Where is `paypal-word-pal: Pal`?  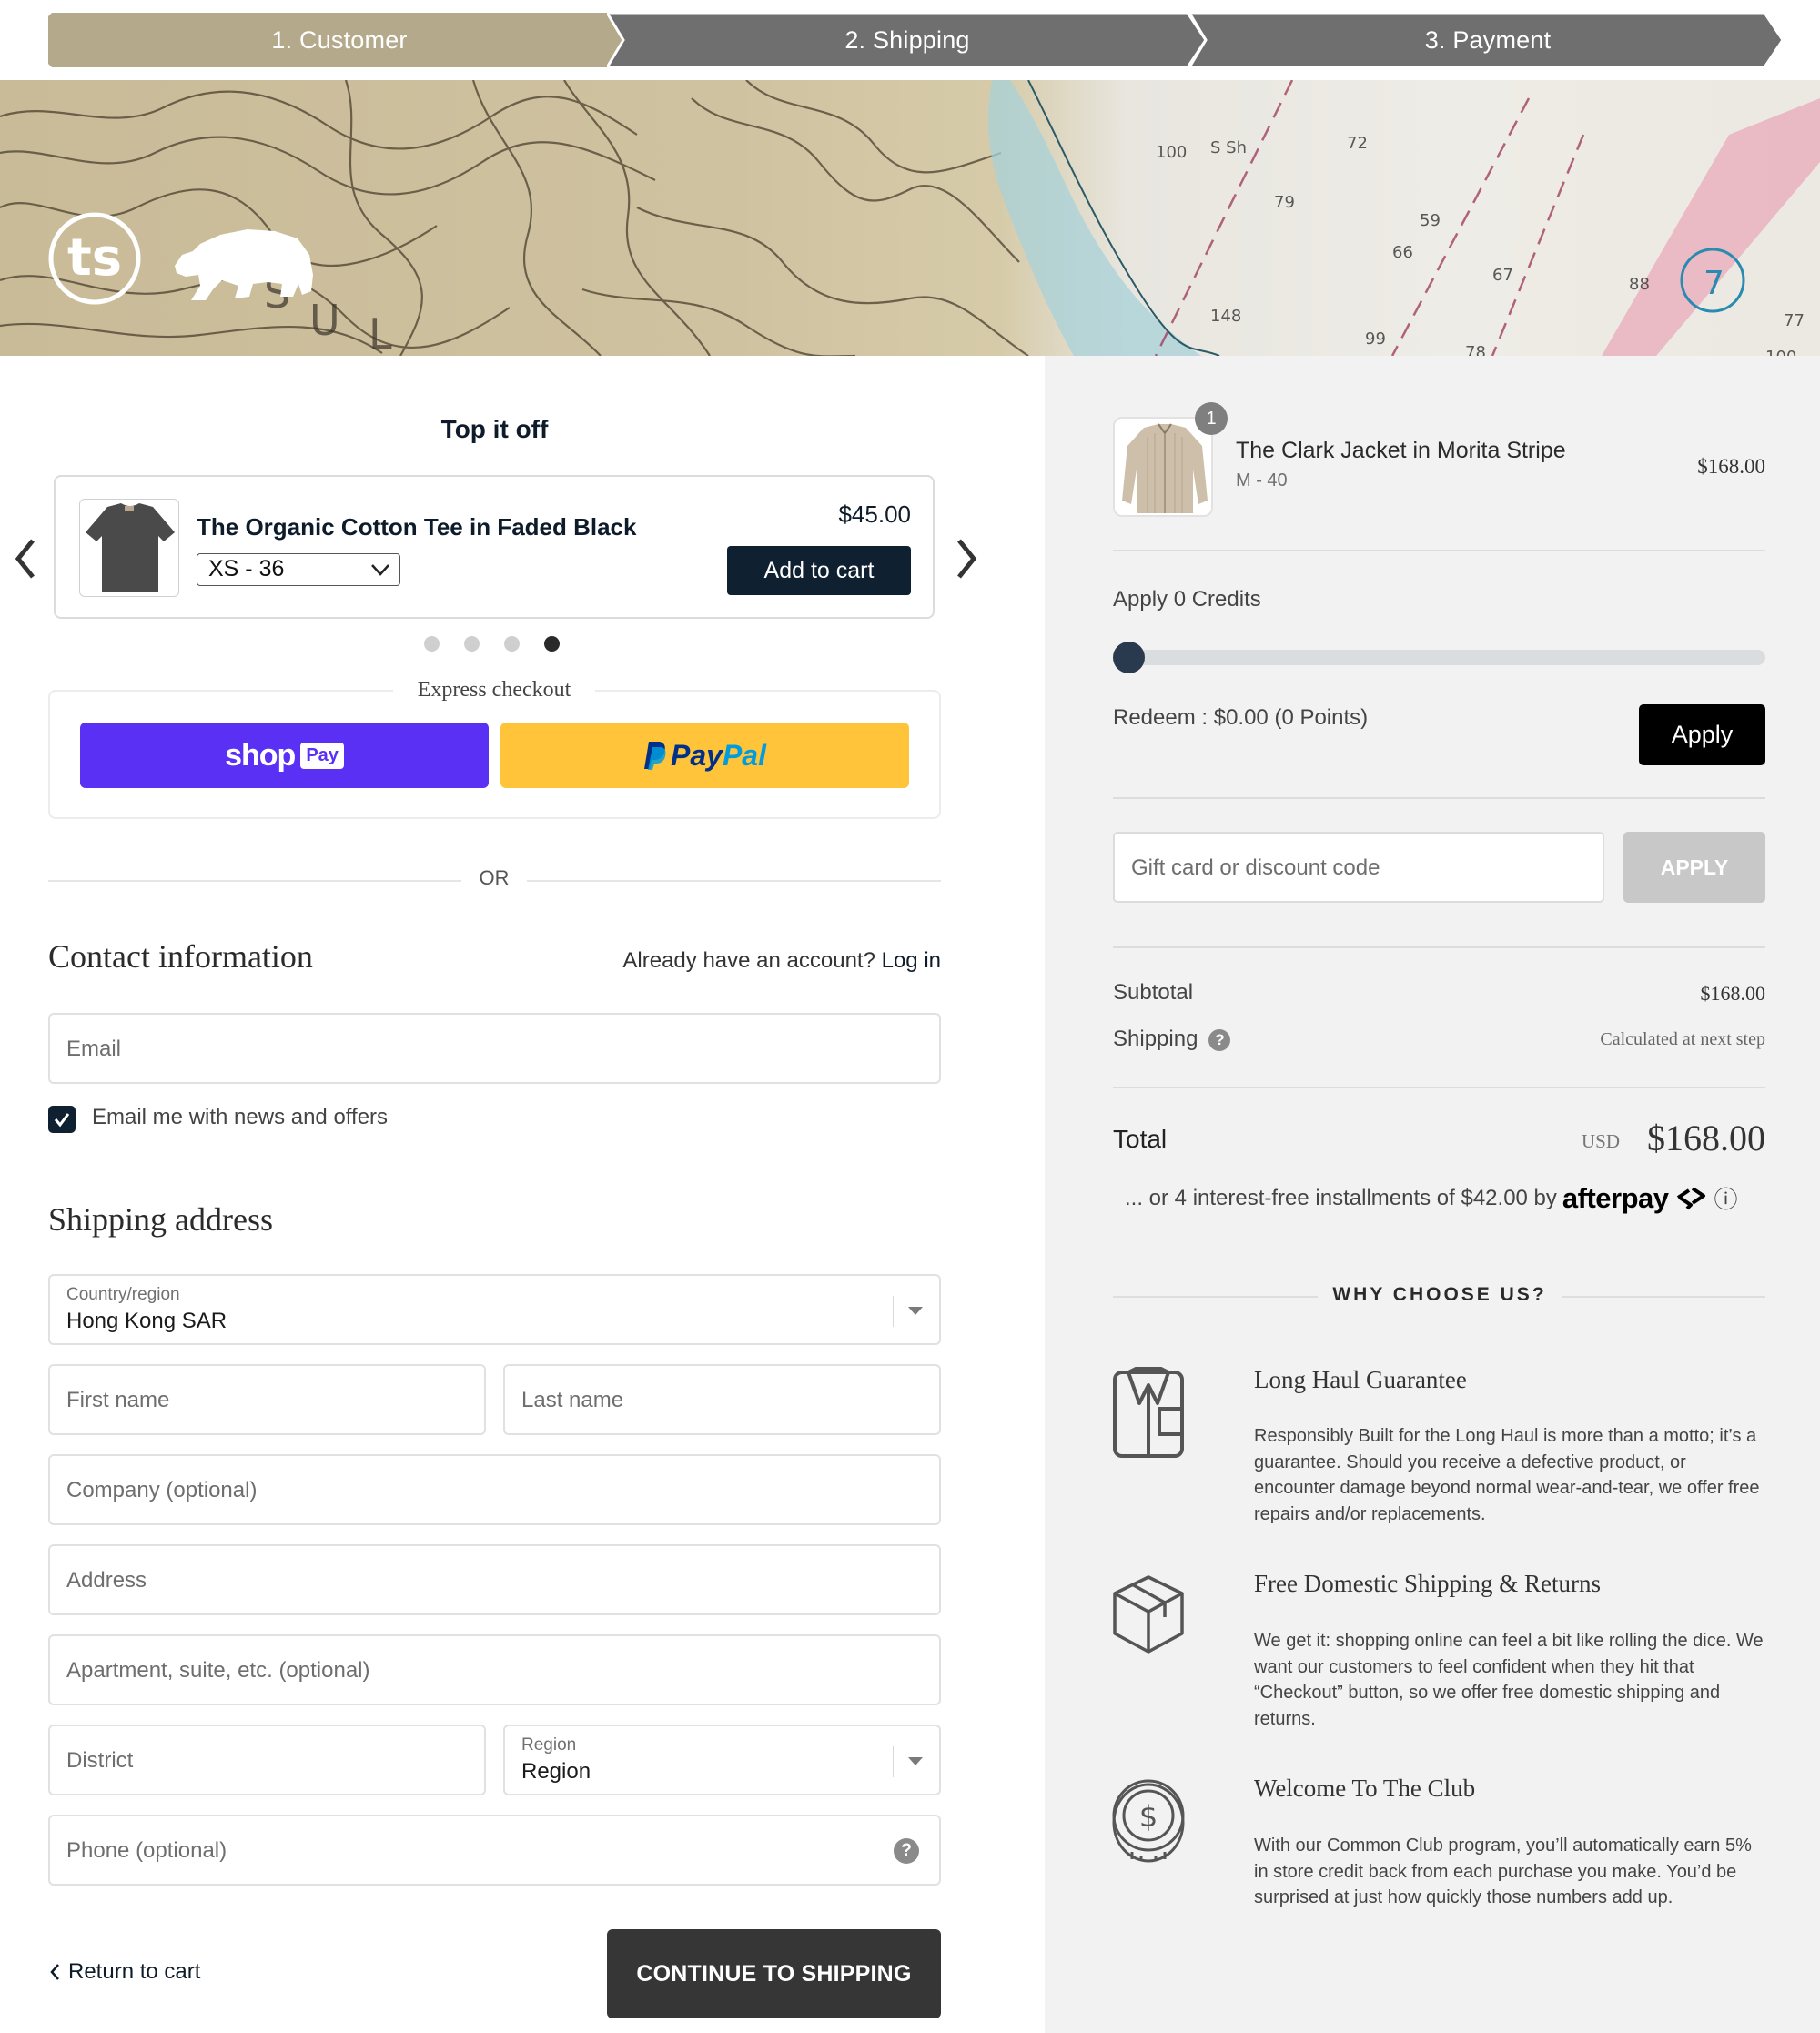 paypal-word-pal: Pal is located at coordinates (744, 755).